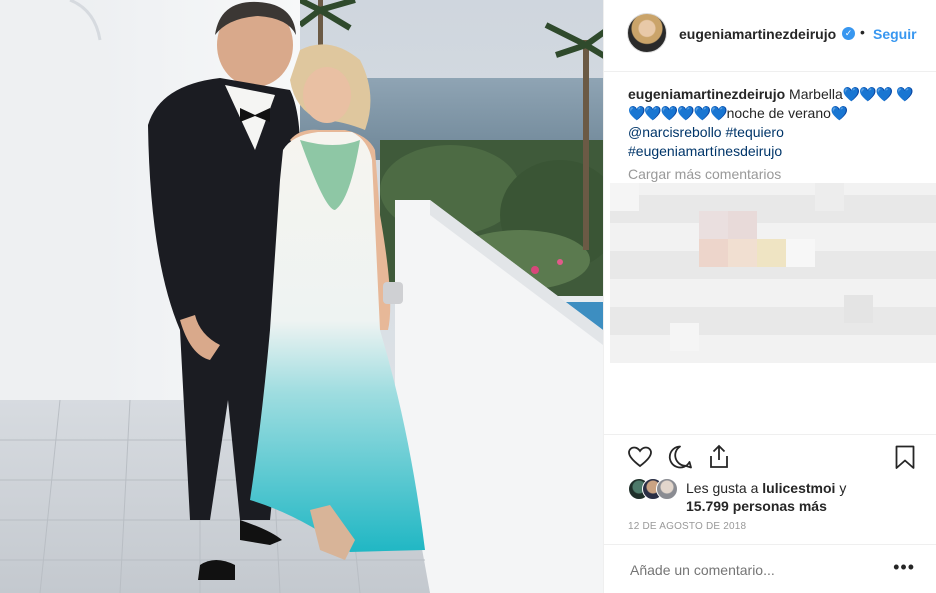 This screenshot has height=593, width=936. I want to click on comment-input, so click(760, 570).